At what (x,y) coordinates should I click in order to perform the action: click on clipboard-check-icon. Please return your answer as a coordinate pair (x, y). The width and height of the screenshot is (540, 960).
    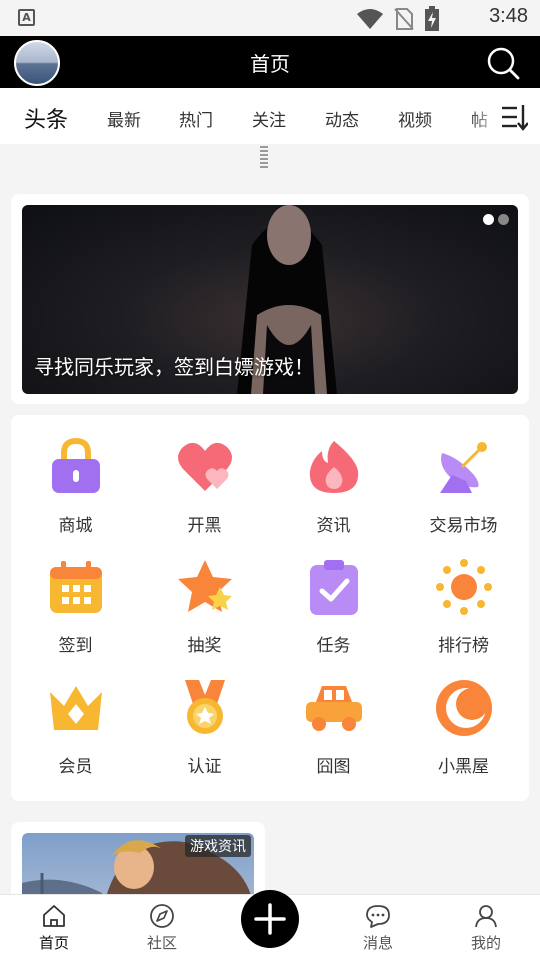
    Looking at the image, I should click on (334, 587).